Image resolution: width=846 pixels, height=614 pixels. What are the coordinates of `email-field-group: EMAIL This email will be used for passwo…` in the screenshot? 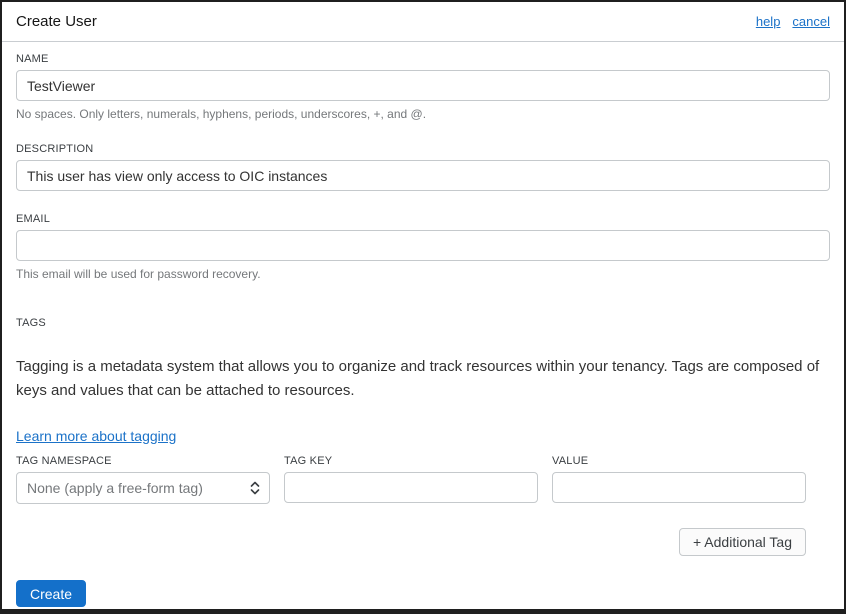 It's located at (423, 247).